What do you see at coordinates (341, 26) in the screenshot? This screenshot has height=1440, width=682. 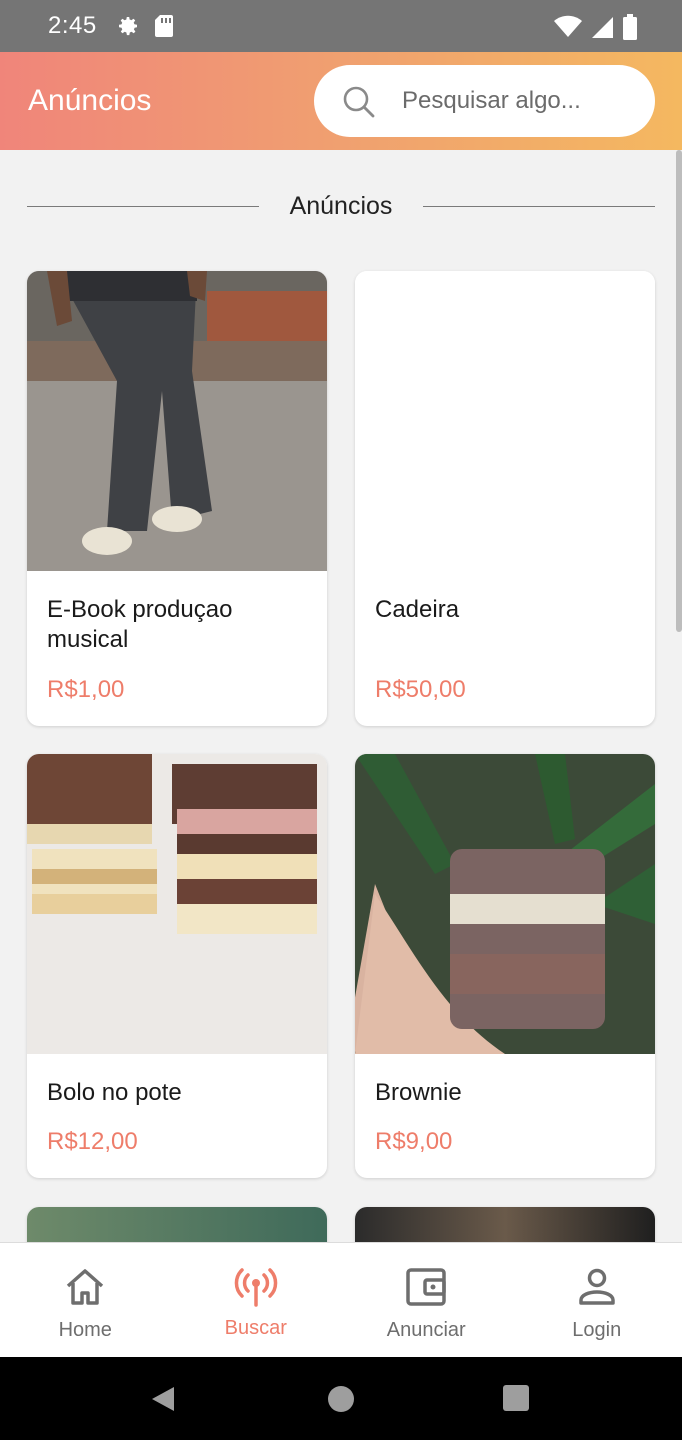 I see `status-bar: 2:45` at bounding box center [341, 26].